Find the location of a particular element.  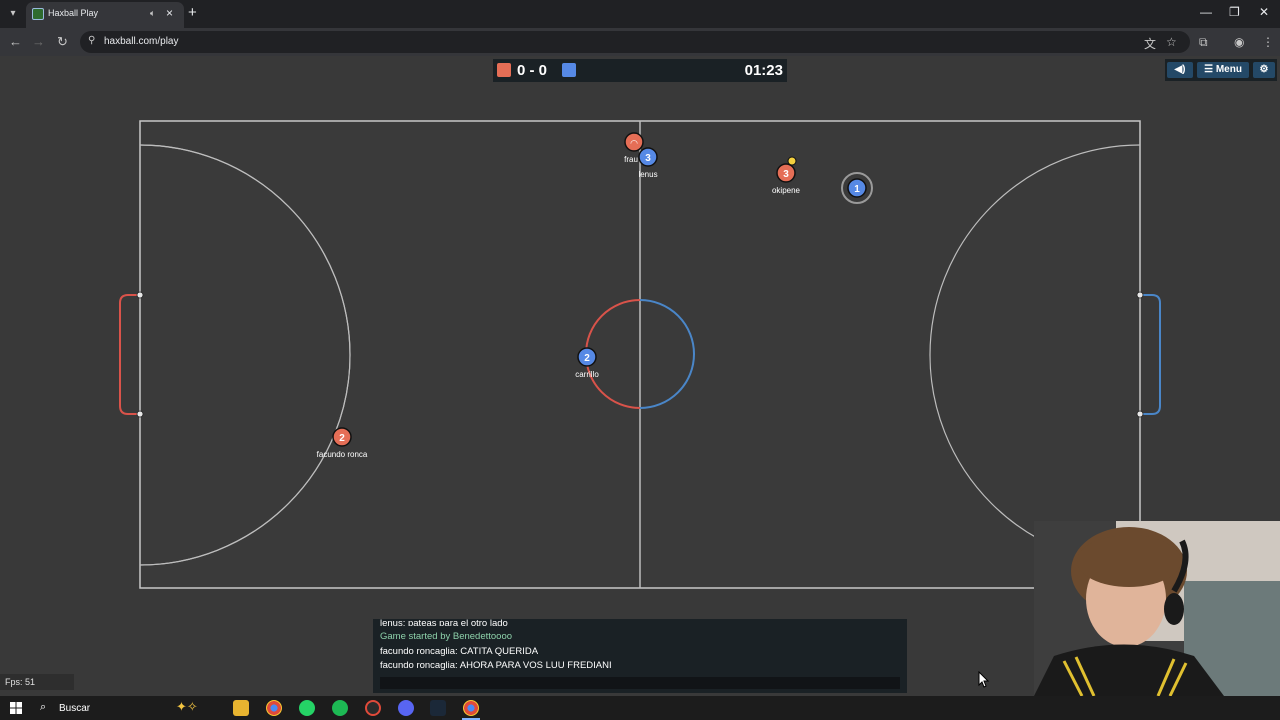

ball is located at coordinates (792, 161).